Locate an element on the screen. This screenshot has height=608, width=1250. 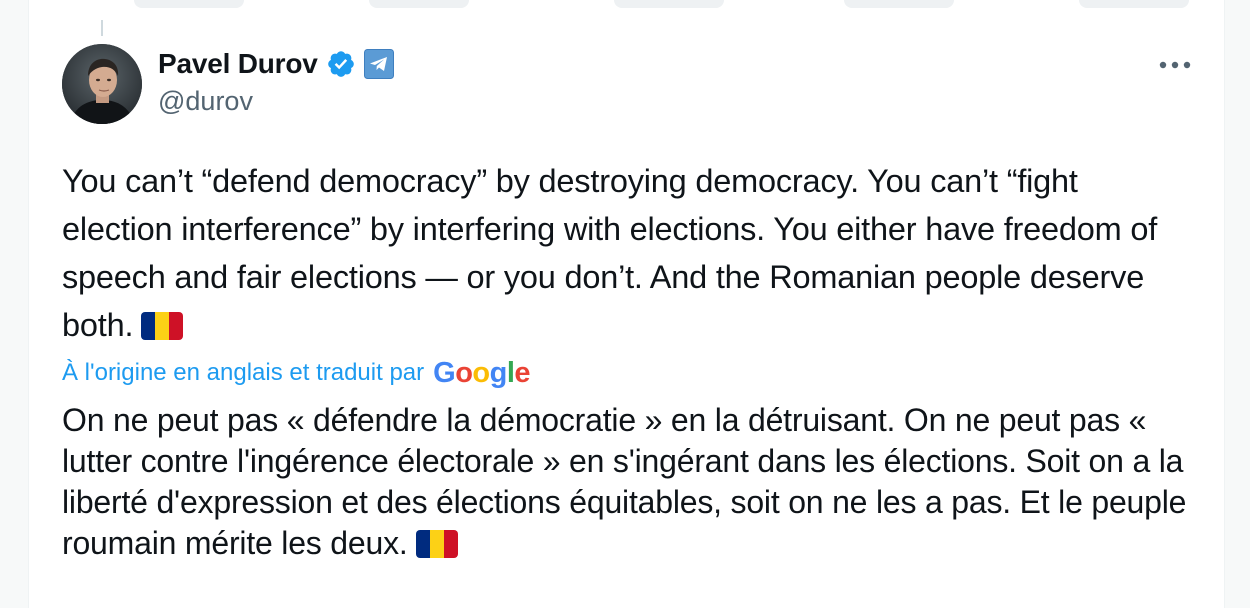
author-name-row: Pavel Durov is located at coordinates (276, 64).